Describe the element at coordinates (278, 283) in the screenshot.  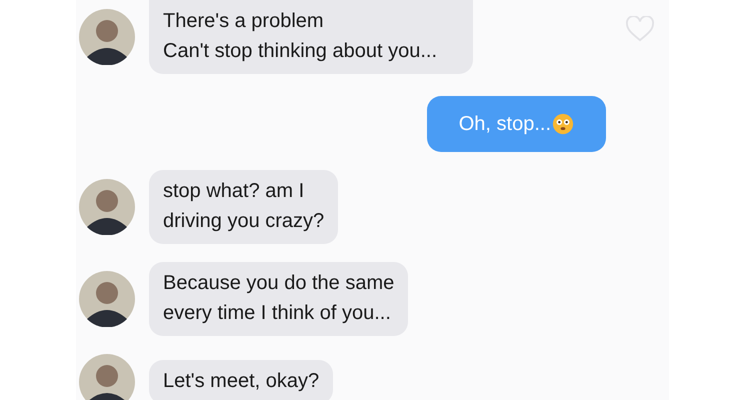
I see `message-text: Because you do the same` at that location.